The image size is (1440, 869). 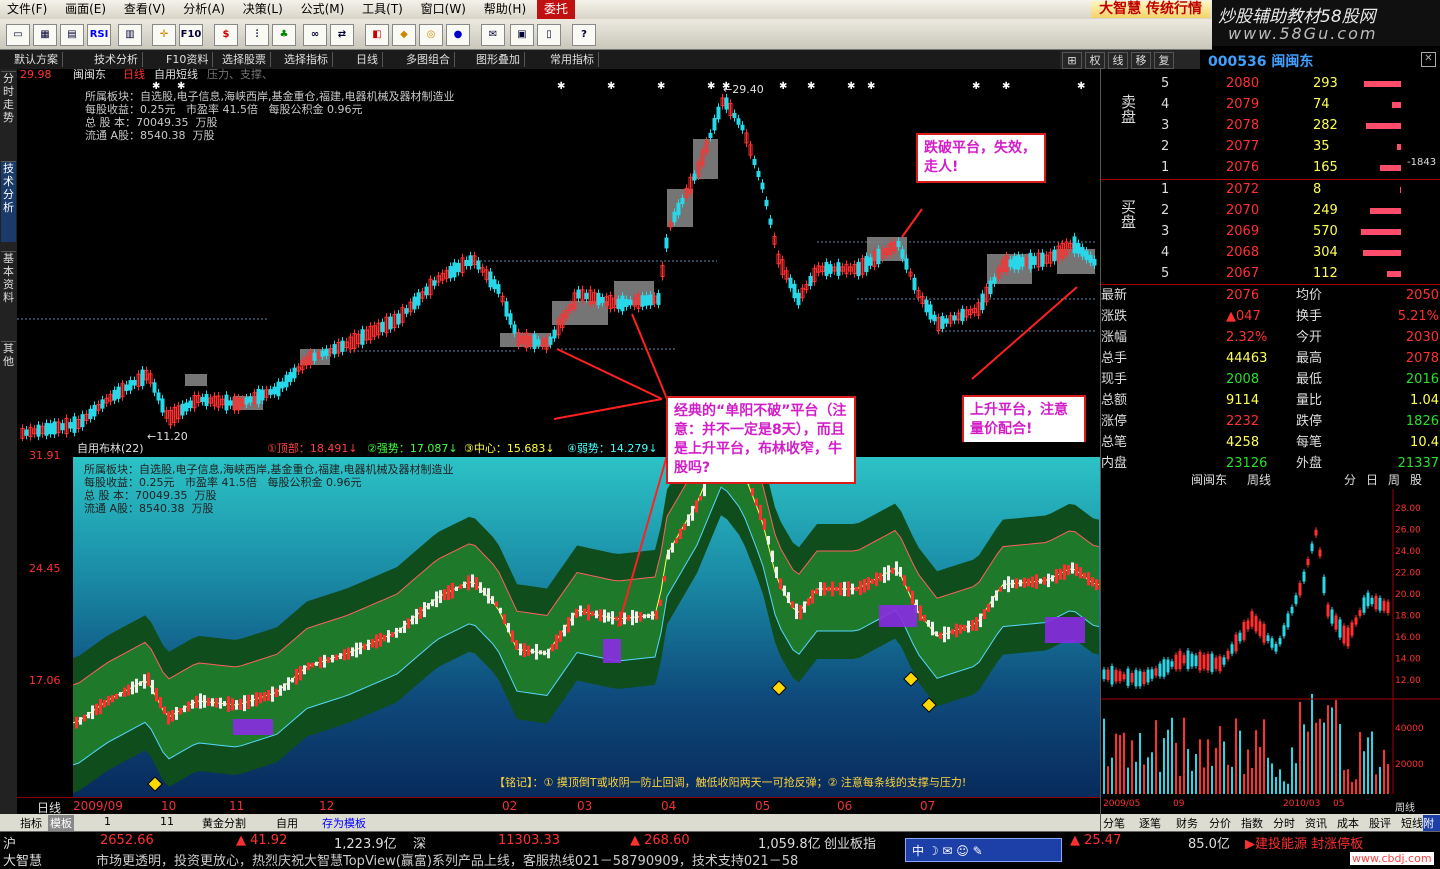 I want to click on sell-depth-bar, so click(x=1383, y=126).